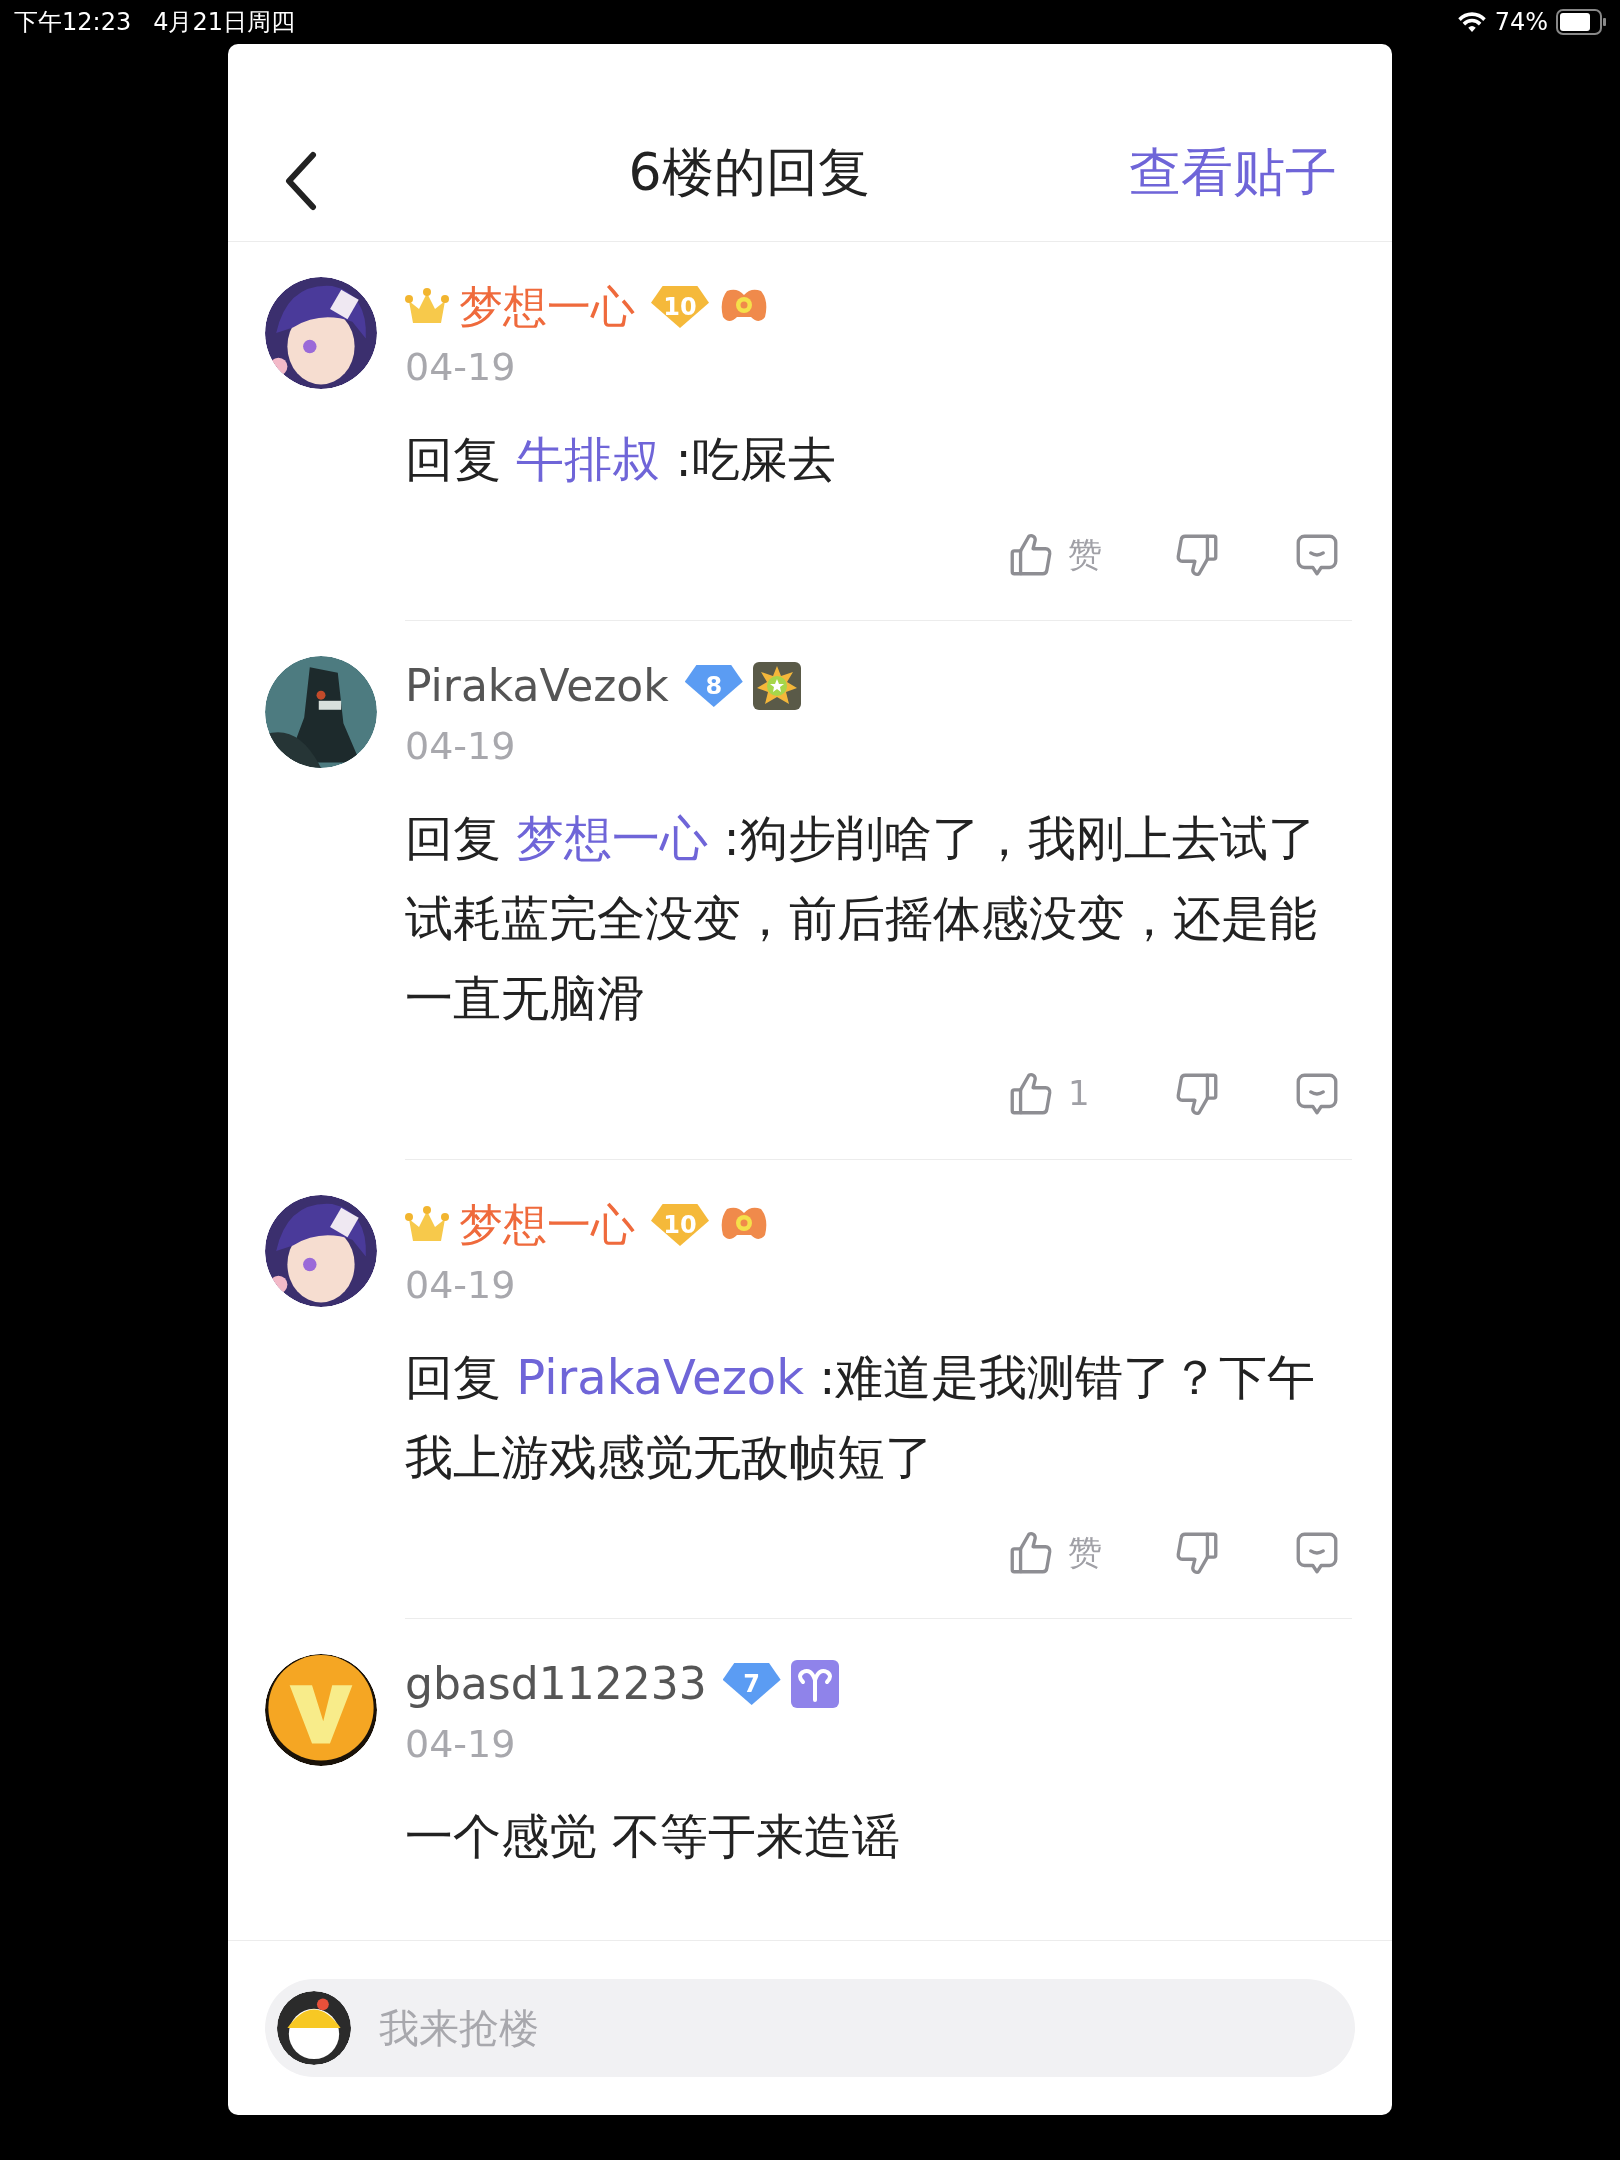 This screenshot has height=2160, width=1620. Describe the element at coordinates (751, 1684) in the screenshot. I see `level-badge: 7` at that location.